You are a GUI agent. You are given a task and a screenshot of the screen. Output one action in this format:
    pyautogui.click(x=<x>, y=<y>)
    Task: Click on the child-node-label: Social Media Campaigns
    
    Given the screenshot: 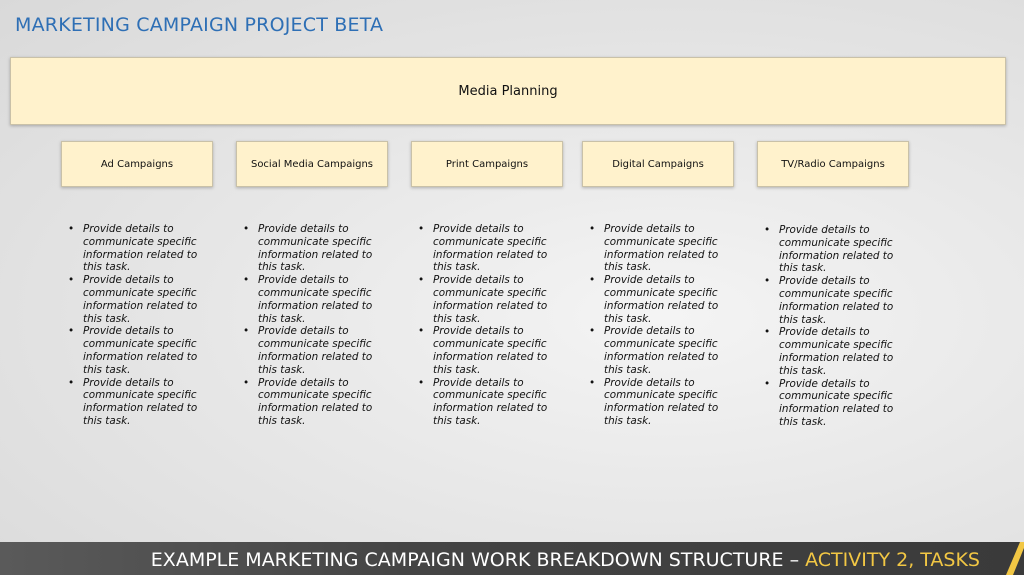 What is the action you would take?
    pyautogui.click(x=312, y=164)
    